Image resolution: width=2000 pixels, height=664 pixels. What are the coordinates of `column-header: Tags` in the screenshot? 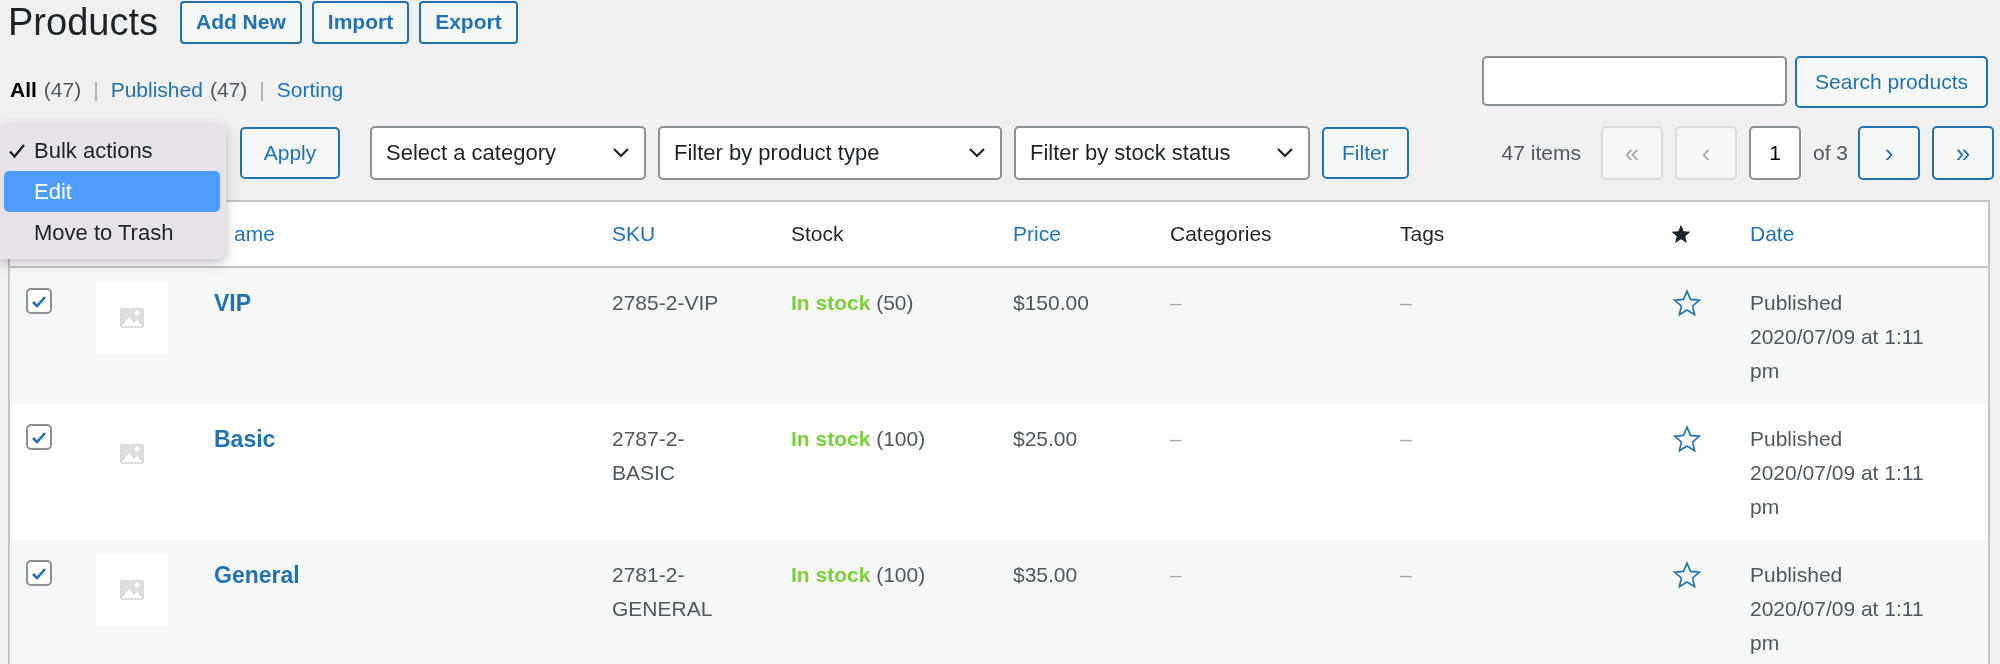 It's located at (1422, 233).